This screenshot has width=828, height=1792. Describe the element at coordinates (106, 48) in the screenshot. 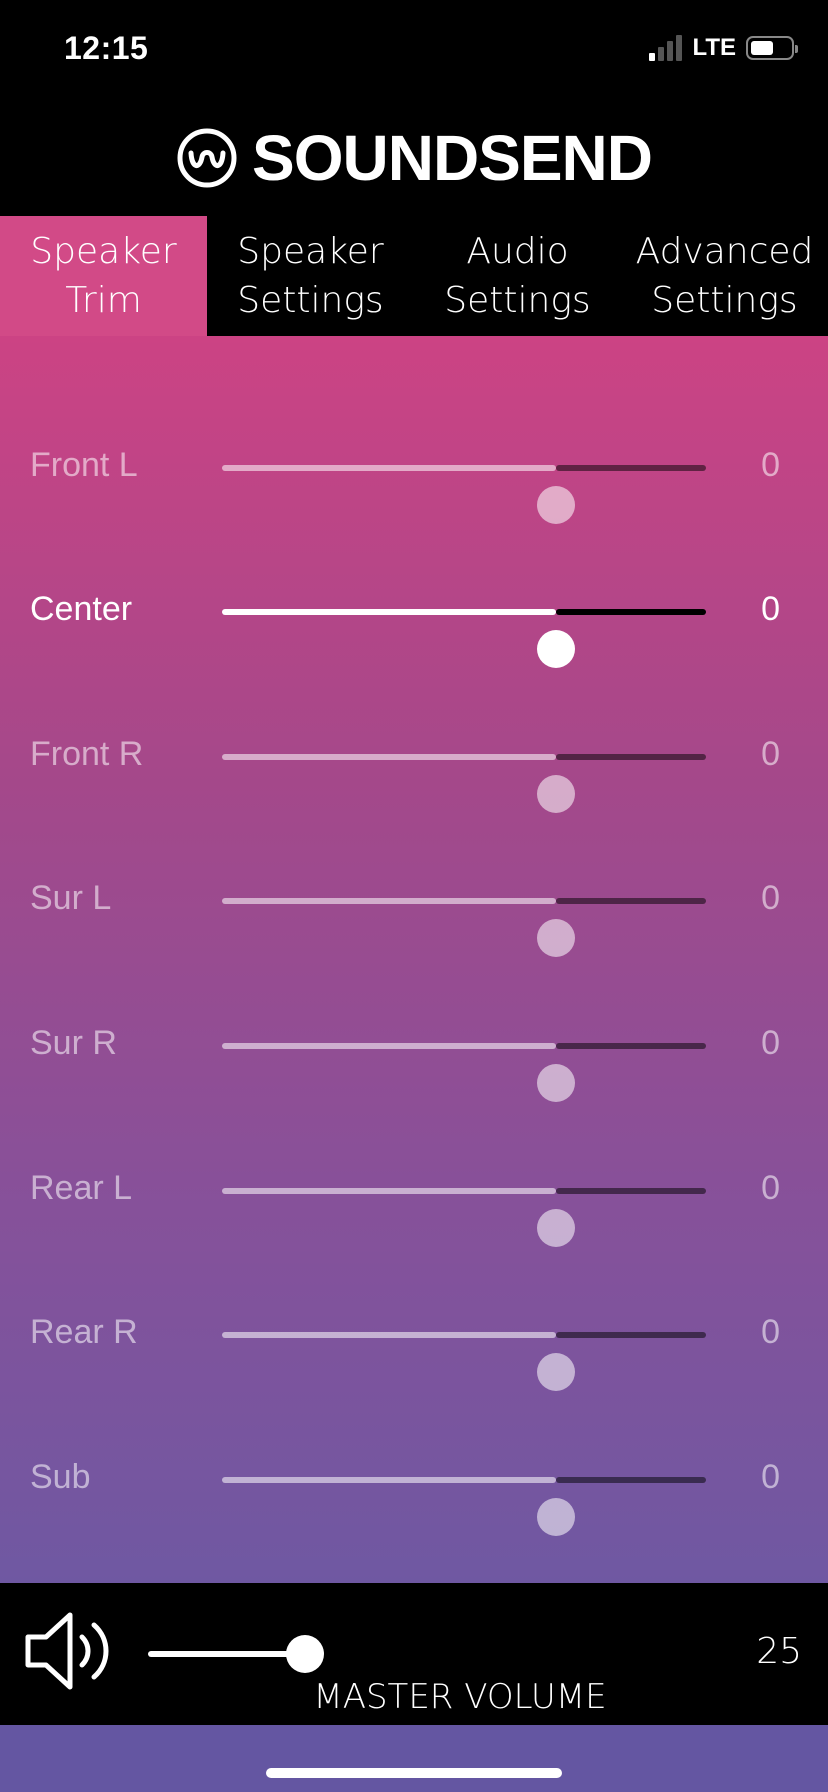

I see `status-time: 12:15` at that location.